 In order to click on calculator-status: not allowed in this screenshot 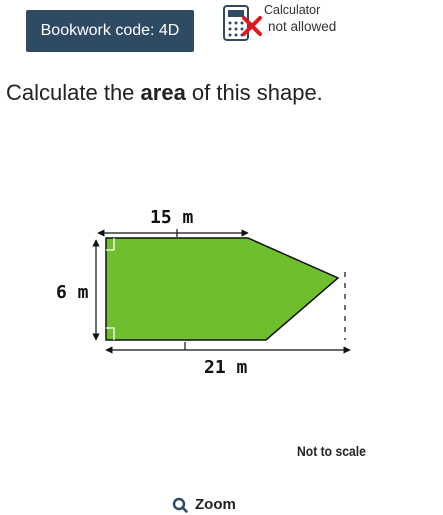, I will do `click(302, 26)`.